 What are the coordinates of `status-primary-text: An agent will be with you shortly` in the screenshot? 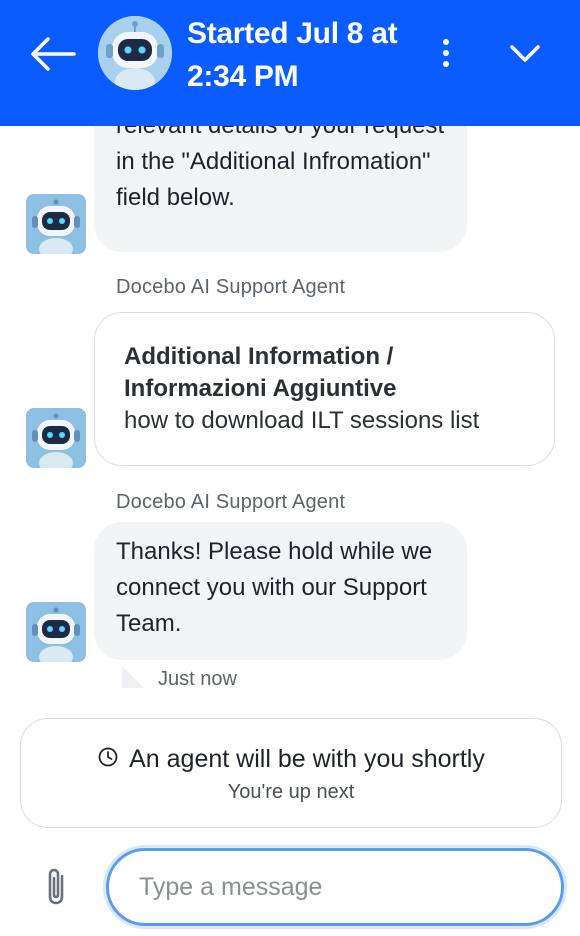 It's located at (307, 759).